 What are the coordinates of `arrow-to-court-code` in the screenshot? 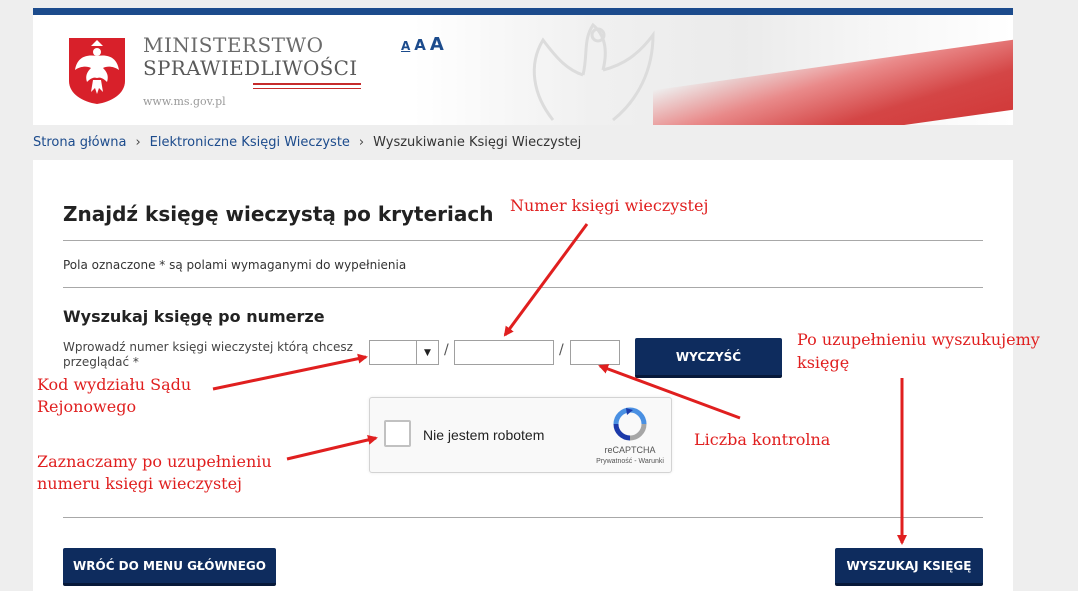 It's located at (290, 372).